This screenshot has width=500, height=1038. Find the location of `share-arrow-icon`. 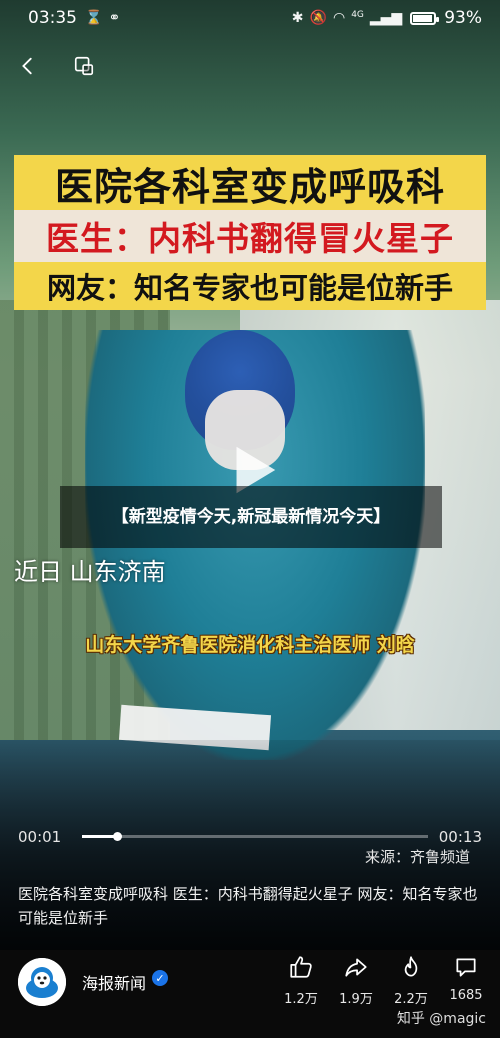

share-arrow-icon is located at coordinates (356, 967).